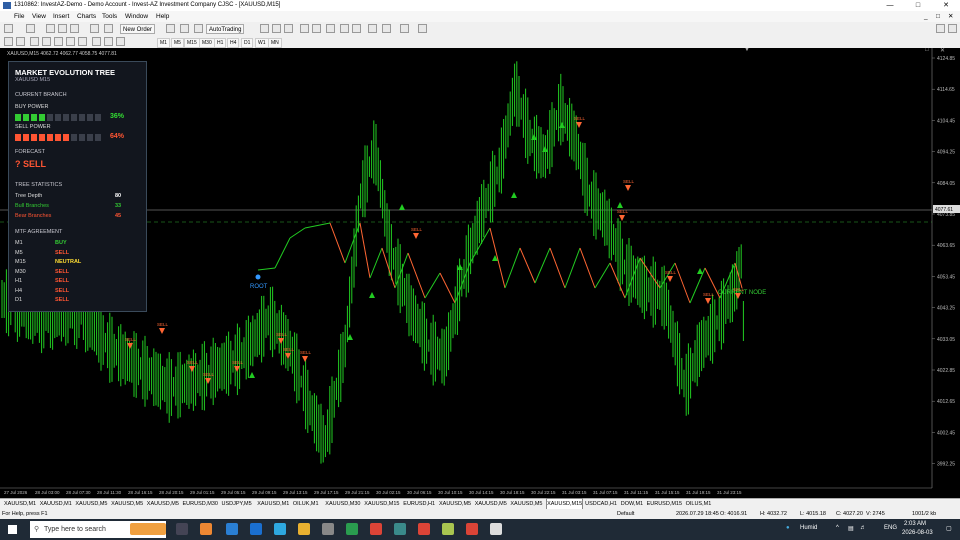 This screenshot has height=540, width=960. What do you see at coordinates (344, 28) in the screenshot?
I see `chart-shift-icon` at bounding box center [344, 28].